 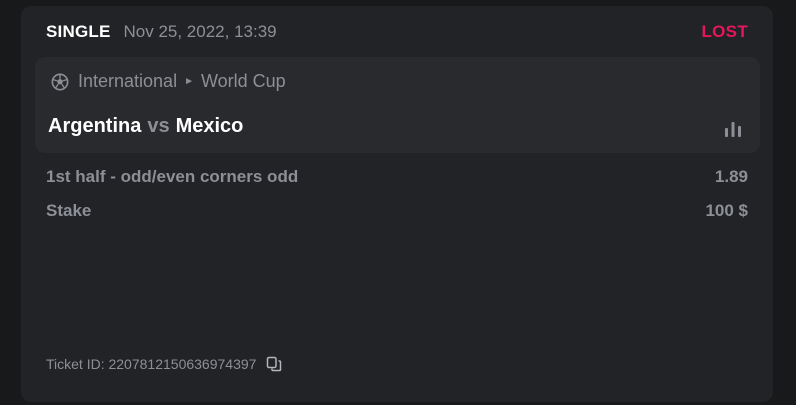 What do you see at coordinates (158, 126) in the screenshot?
I see `vs-label: vs` at bounding box center [158, 126].